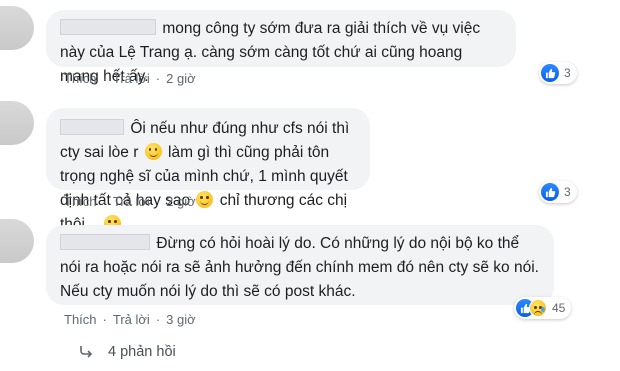 This screenshot has width=620, height=371. I want to click on timestamp: 3 giờ, so click(181, 319).